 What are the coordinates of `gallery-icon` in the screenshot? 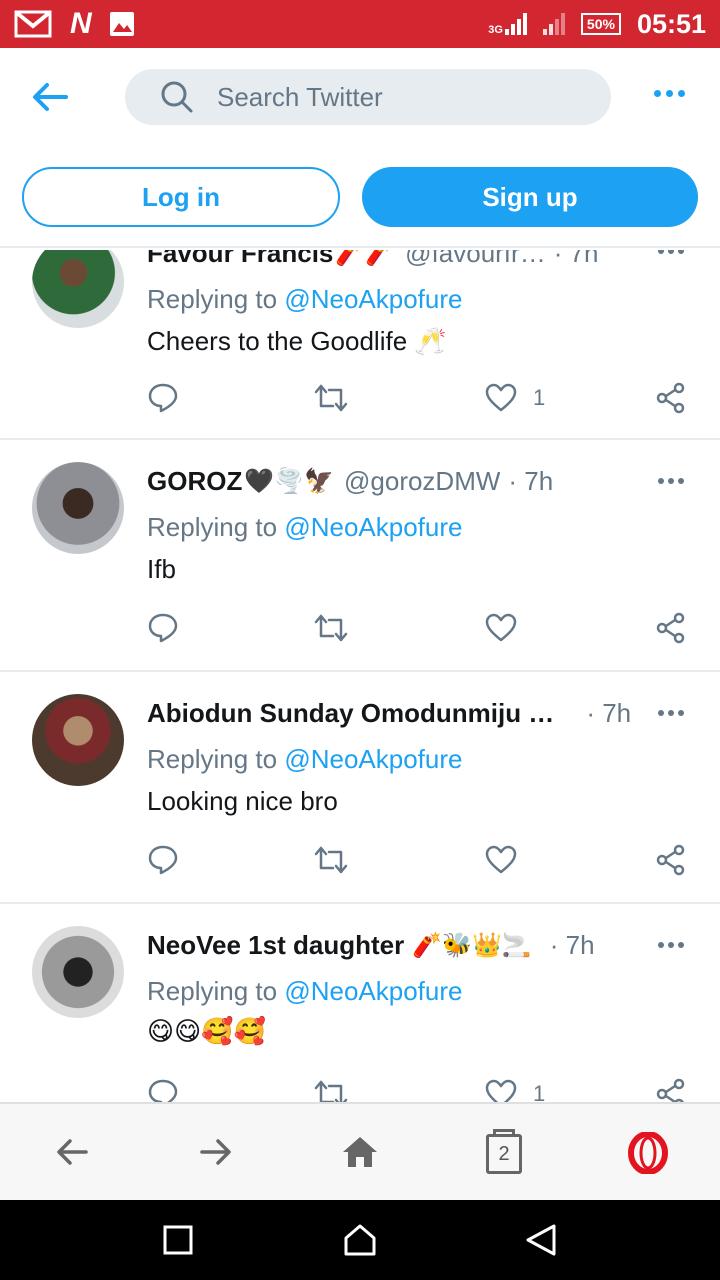 It's located at (121, 24).